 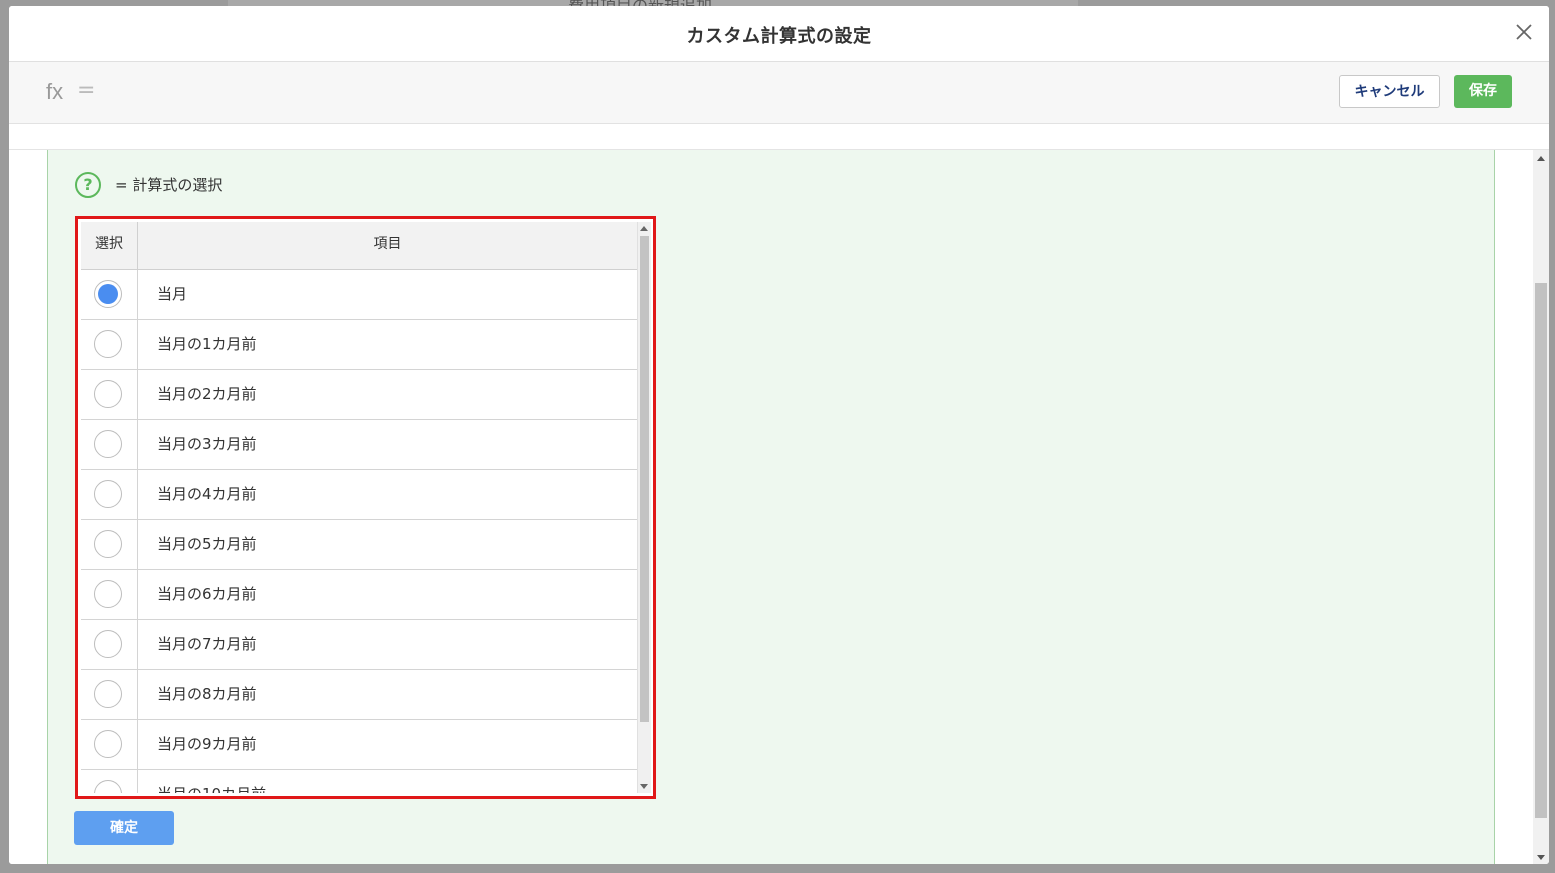 I want to click on table-row: 当月の9カ月前, so click(x=359, y=745).